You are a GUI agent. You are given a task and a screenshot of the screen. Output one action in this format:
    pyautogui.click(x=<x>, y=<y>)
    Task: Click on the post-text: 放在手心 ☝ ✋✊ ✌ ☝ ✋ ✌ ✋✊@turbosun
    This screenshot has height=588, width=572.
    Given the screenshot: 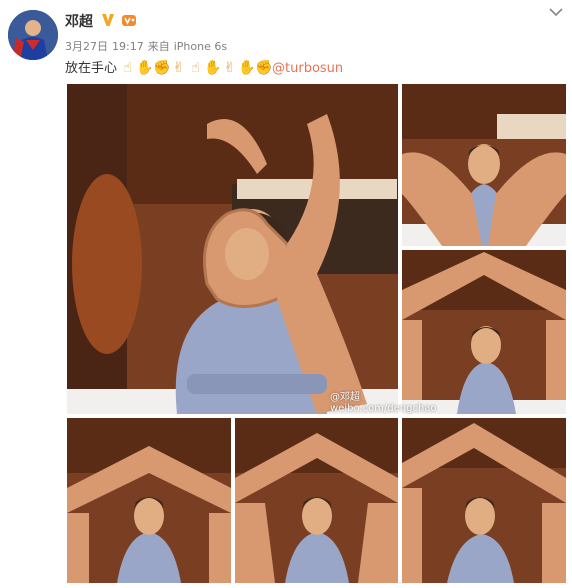 What is the action you would take?
    pyautogui.click(x=204, y=68)
    